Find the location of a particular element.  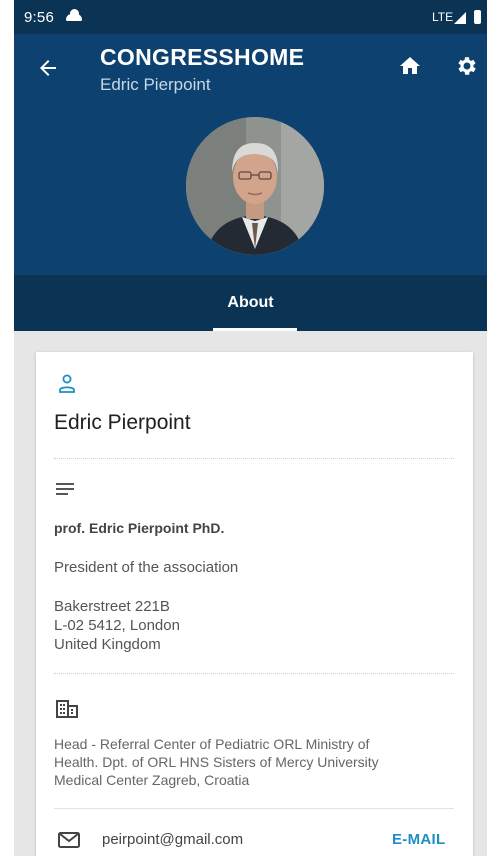

address-line: United Kingdom is located at coordinates (107, 644).